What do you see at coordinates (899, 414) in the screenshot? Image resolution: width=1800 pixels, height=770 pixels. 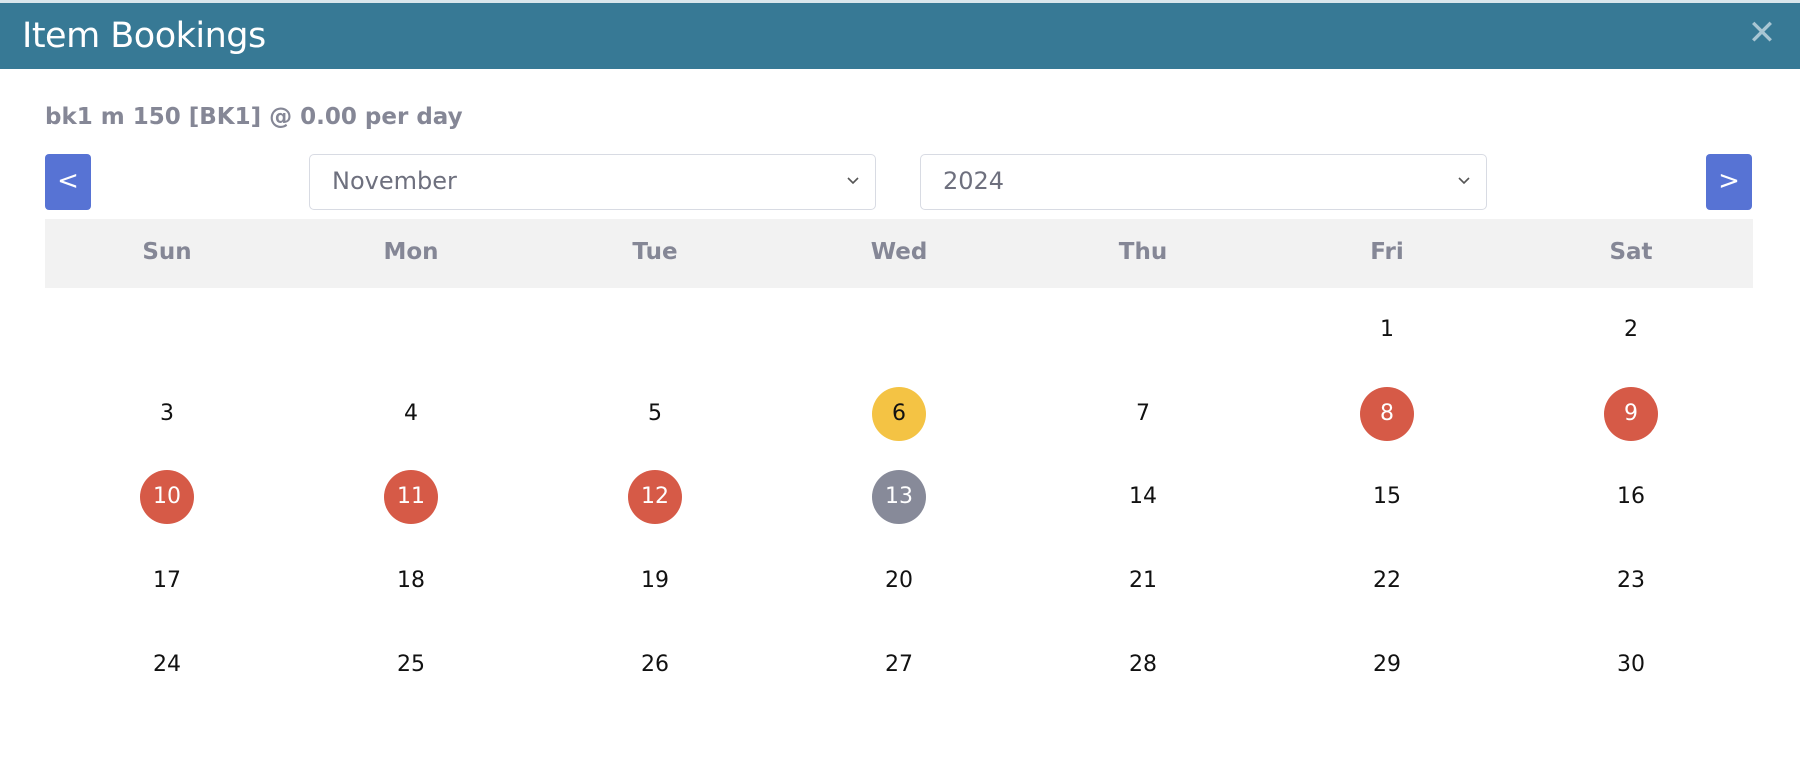 I see `calendar-day-pending: 6` at bounding box center [899, 414].